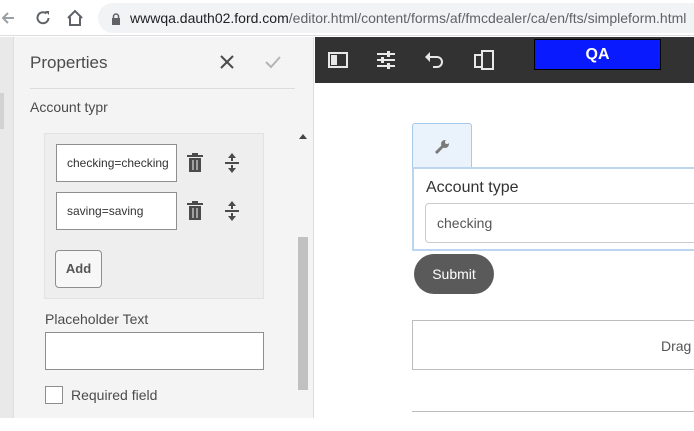 The width and height of the screenshot is (694, 431). Describe the element at coordinates (54, 395) in the screenshot. I see `required-checkbox` at that location.